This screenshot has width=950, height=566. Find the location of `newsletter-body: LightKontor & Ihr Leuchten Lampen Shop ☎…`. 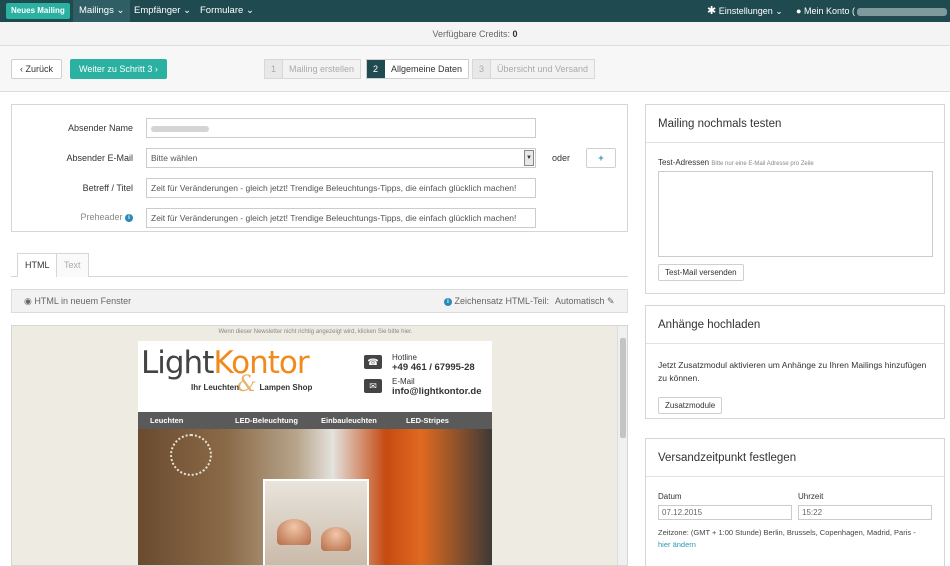

newsletter-body: LightKontor & Ihr Leuchten Lampen Shop ☎… is located at coordinates (315, 453).